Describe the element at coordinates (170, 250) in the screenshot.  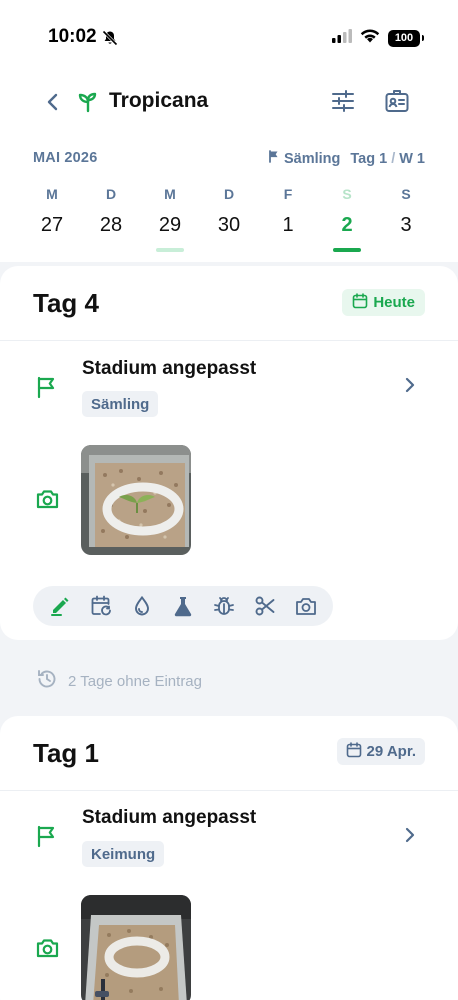
I see `entry-indicator` at that location.